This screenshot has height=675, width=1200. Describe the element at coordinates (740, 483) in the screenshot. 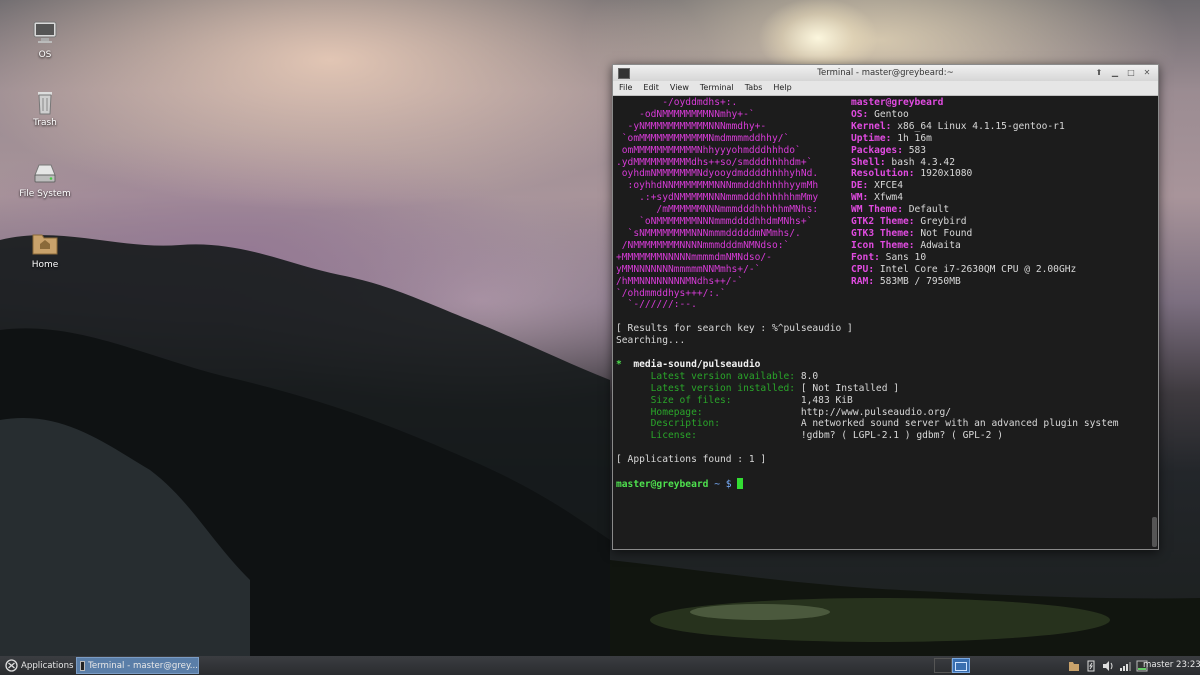

I see `terminal-cursor` at that location.